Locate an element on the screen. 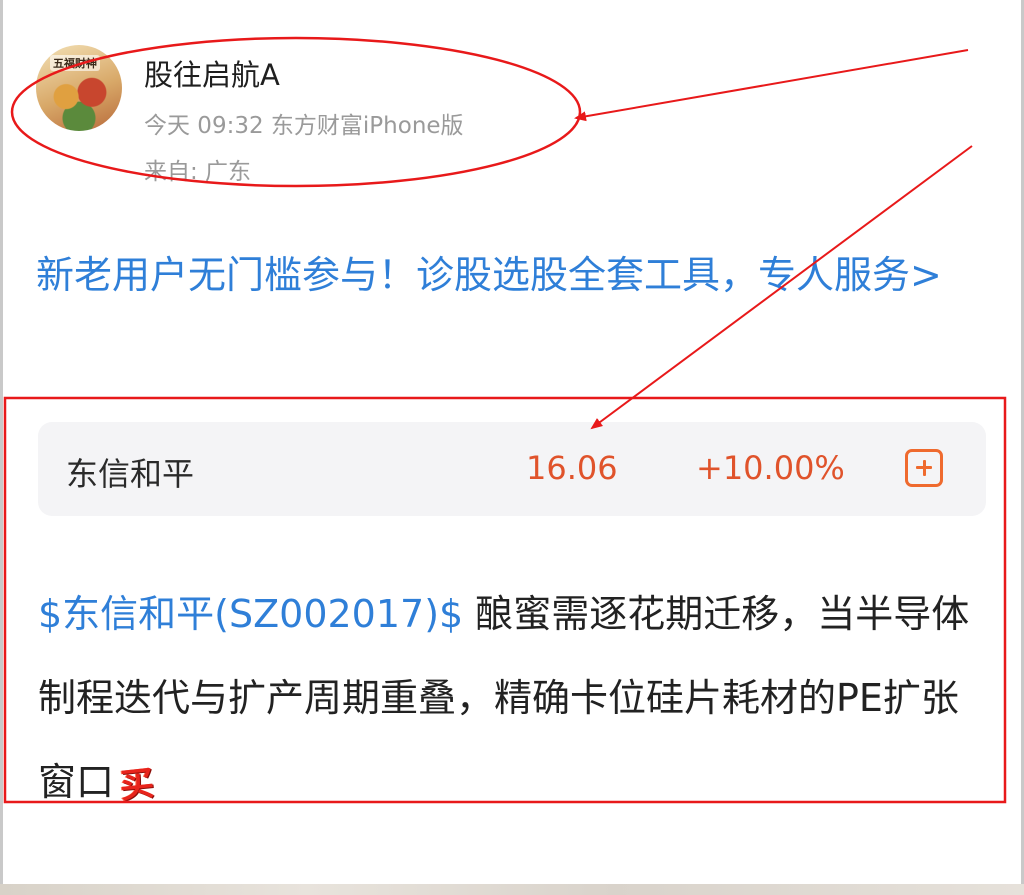 The width and height of the screenshot is (1024, 895). stock-card: 东信和平 16.06 +10.00% is located at coordinates (512, 469).